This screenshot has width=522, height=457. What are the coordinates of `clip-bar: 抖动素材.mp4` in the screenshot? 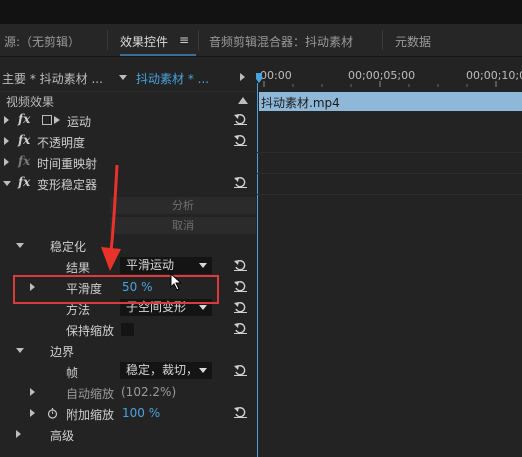 It's located at (390, 101).